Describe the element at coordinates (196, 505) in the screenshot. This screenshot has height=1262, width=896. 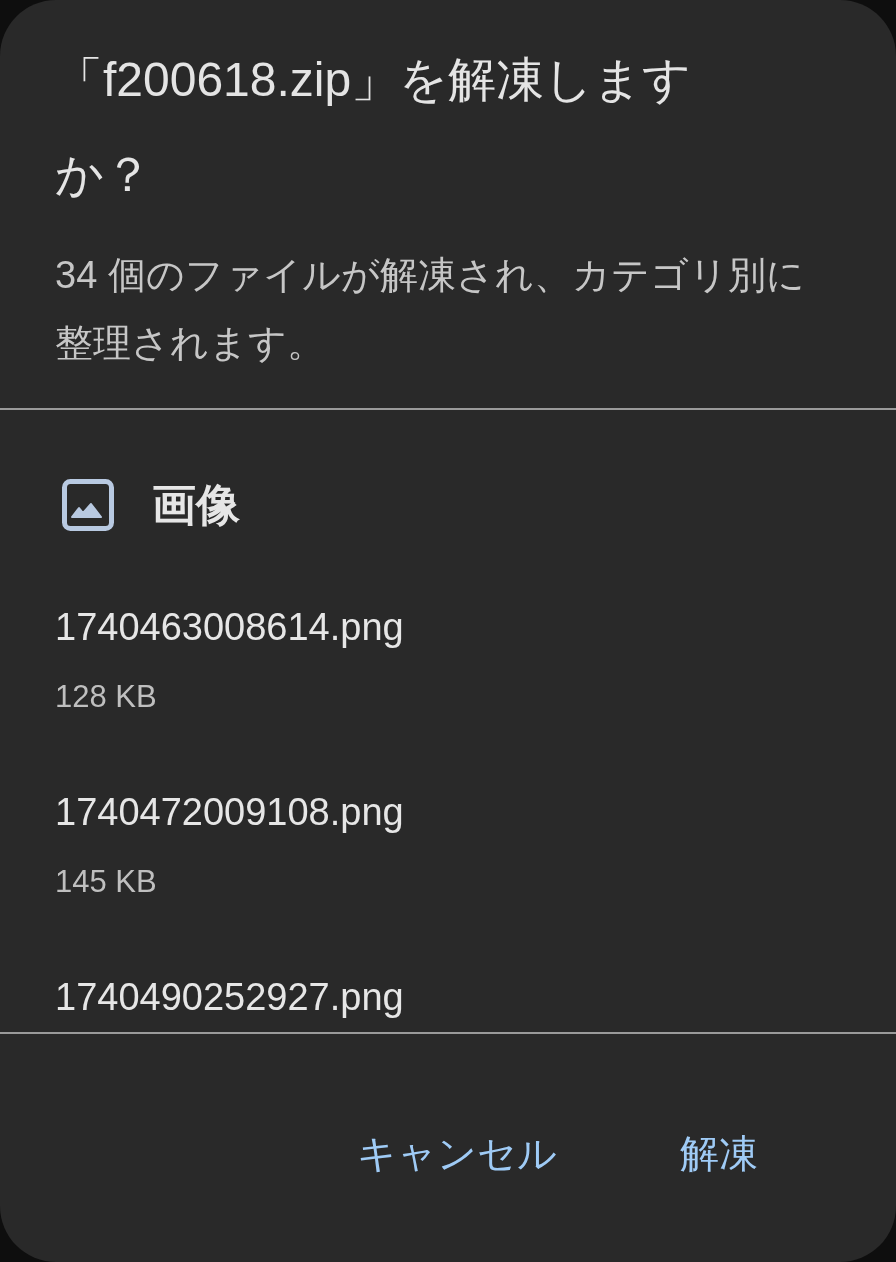
I see `section-heading: 画像` at that location.